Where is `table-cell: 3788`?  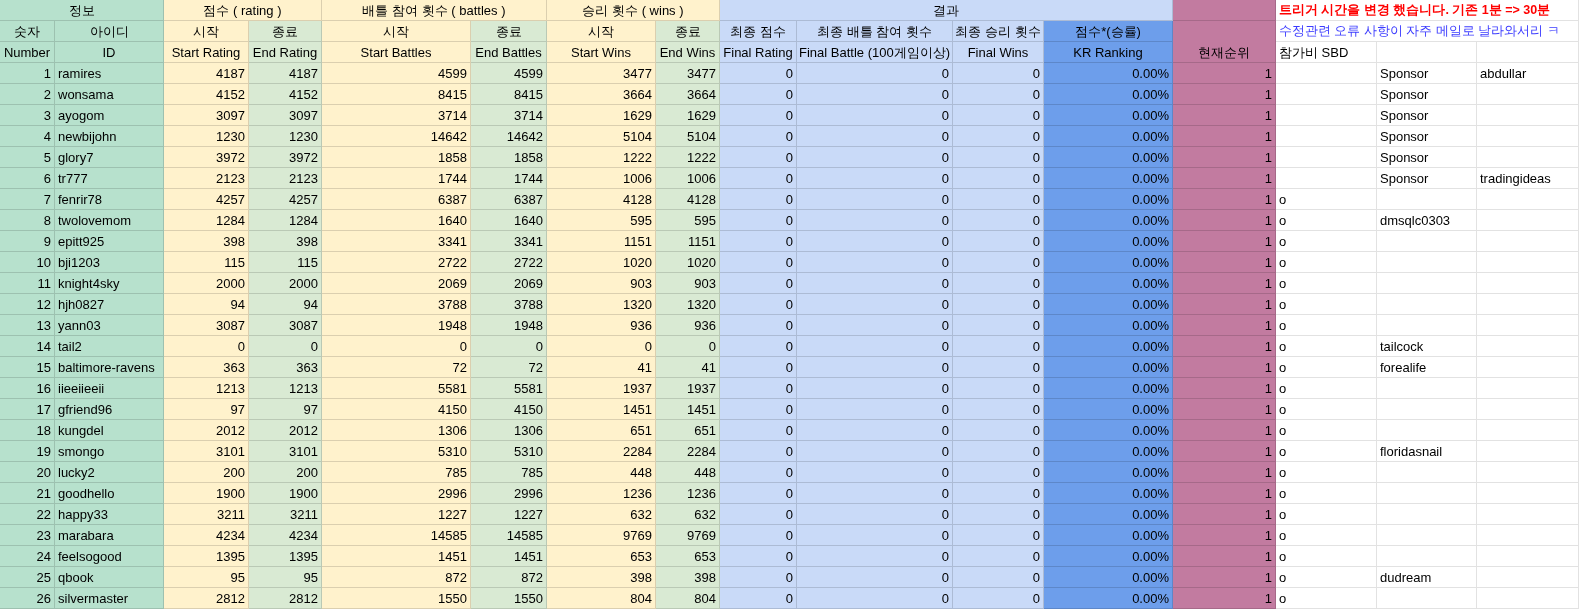
table-cell: 3788 is located at coordinates (396, 304).